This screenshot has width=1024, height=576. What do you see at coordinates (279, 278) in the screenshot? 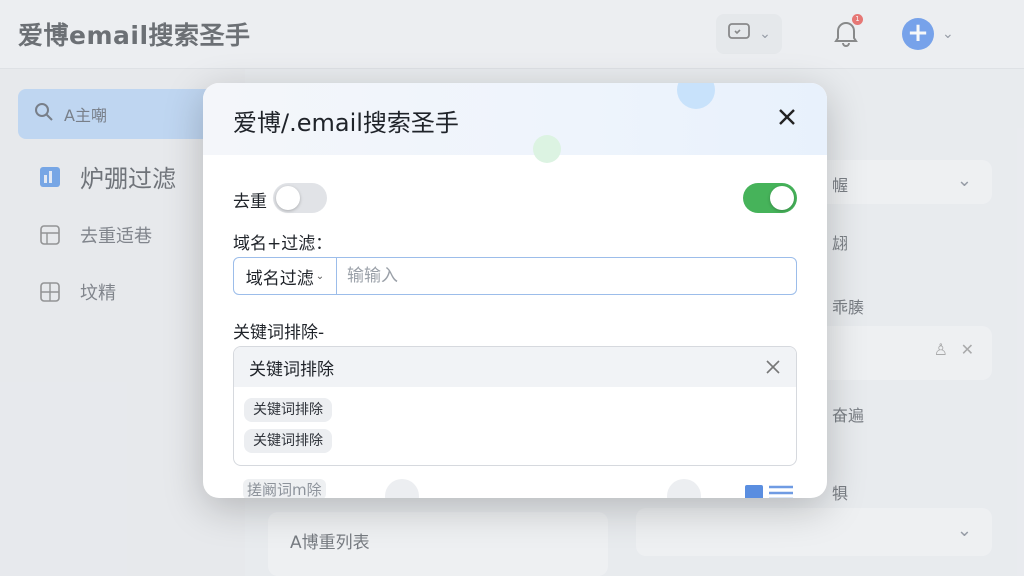
I see `domain-select-value: 域名过滤` at bounding box center [279, 278].